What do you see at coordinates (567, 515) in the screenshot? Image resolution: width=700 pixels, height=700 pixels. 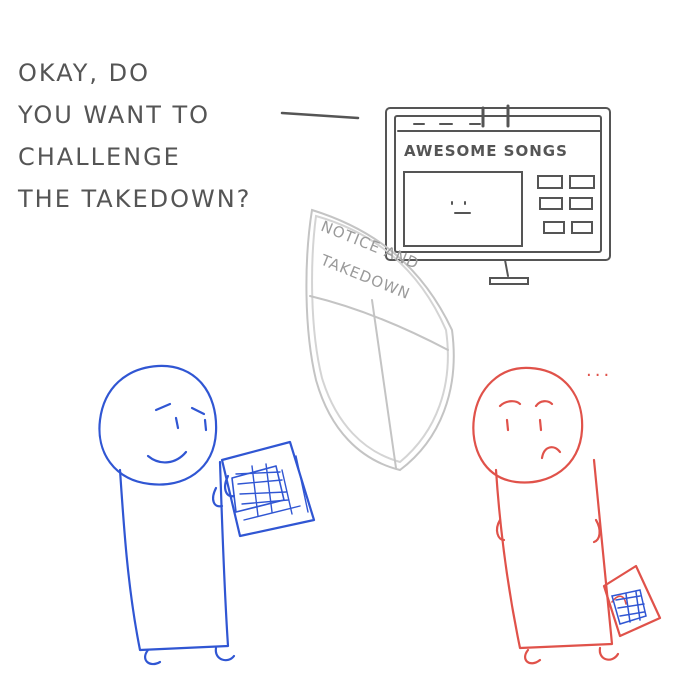 I see `red-character` at bounding box center [567, 515].